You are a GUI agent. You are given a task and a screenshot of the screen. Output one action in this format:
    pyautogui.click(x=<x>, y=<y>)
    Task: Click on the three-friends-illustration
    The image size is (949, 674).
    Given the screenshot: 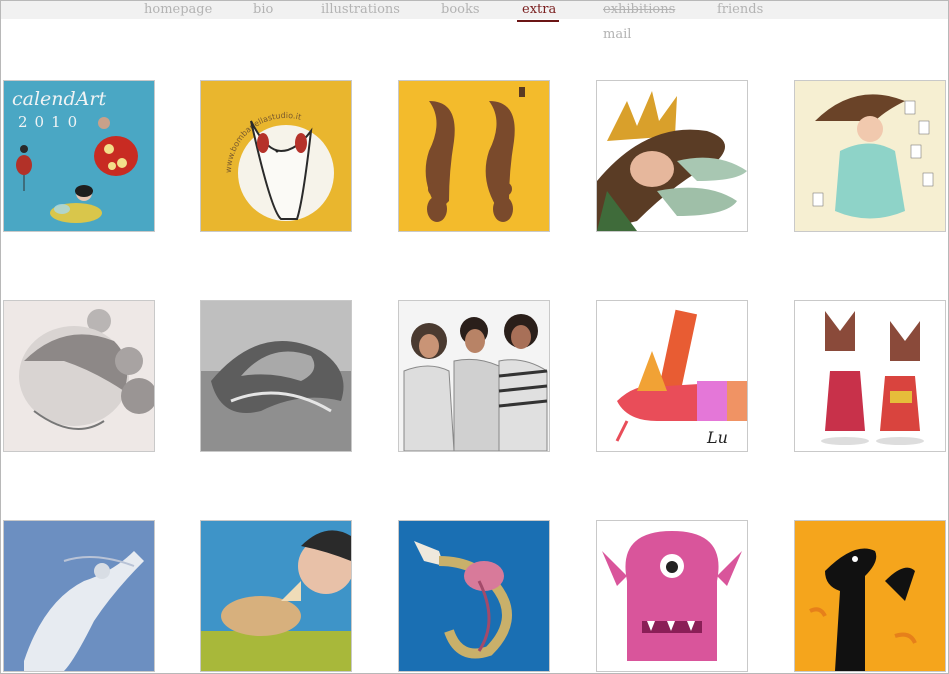 What is the action you would take?
    pyautogui.click(x=474, y=376)
    